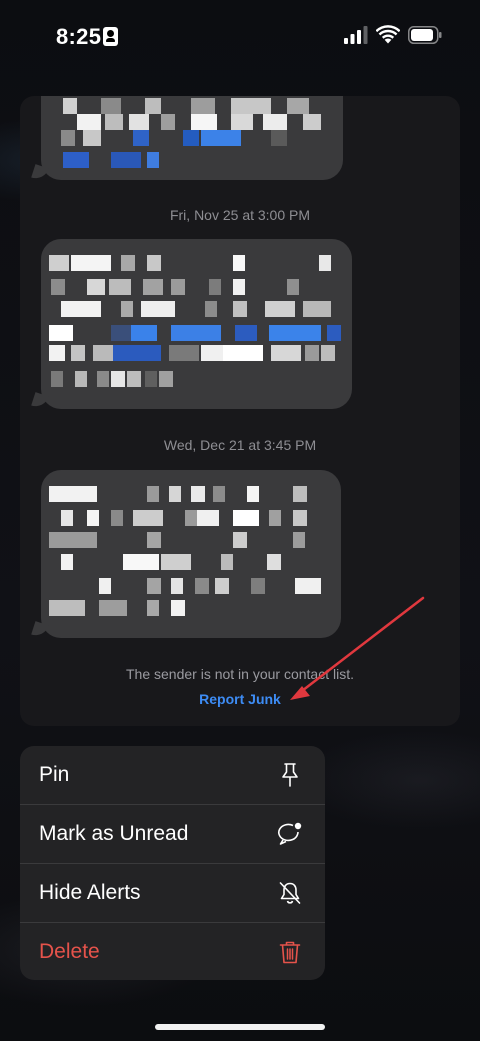 Image resolution: width=480 pixels, height=1041 pixels. I want to click on sender-not-in-contacts-note: The sender is not in your contact list., so click(240, 674).